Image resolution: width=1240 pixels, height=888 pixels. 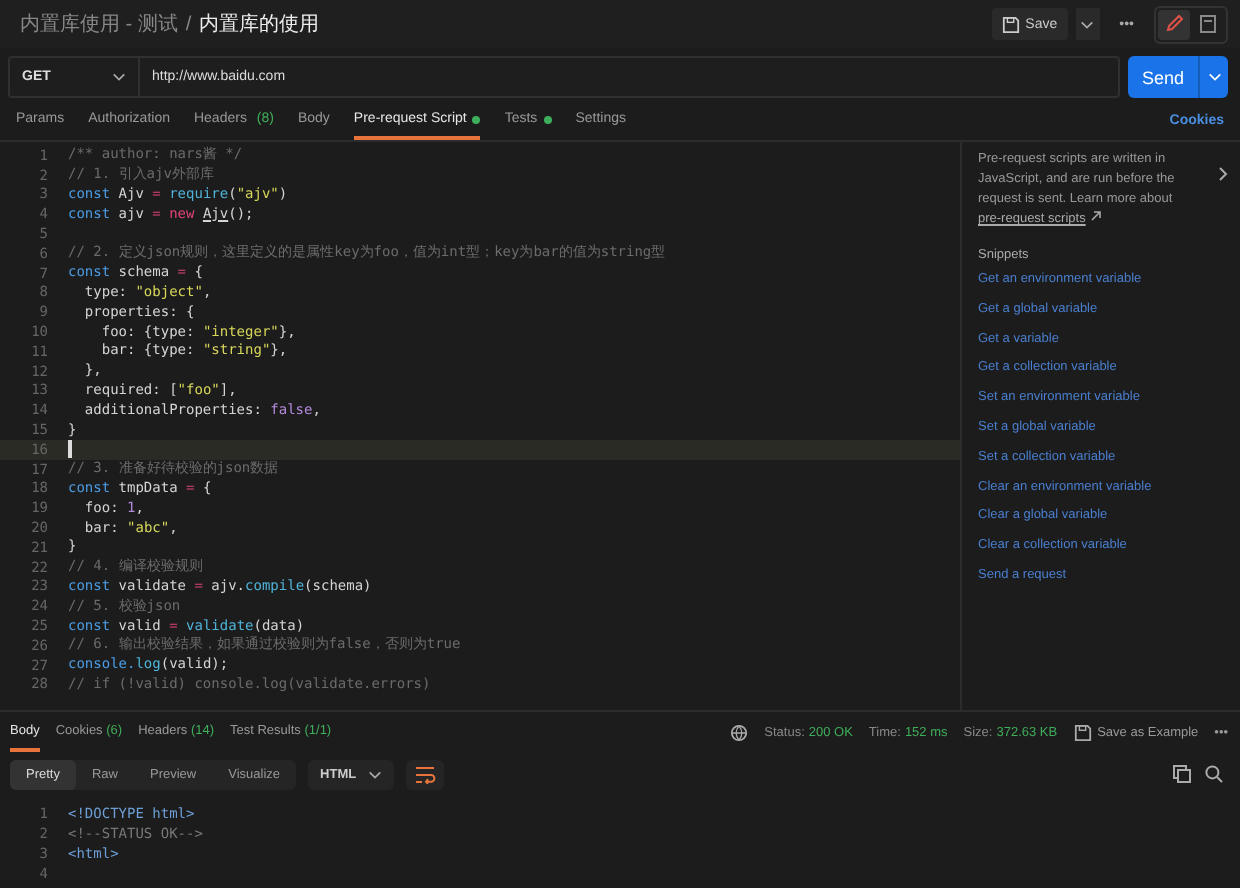 I want to click on copy-icon, so click(x=1182, y=774).